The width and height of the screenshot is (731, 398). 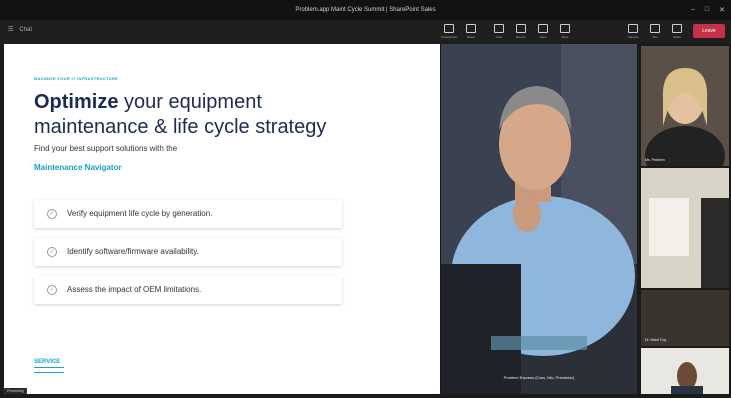 I want to click on apps-icon, so click(x=543, y=28).